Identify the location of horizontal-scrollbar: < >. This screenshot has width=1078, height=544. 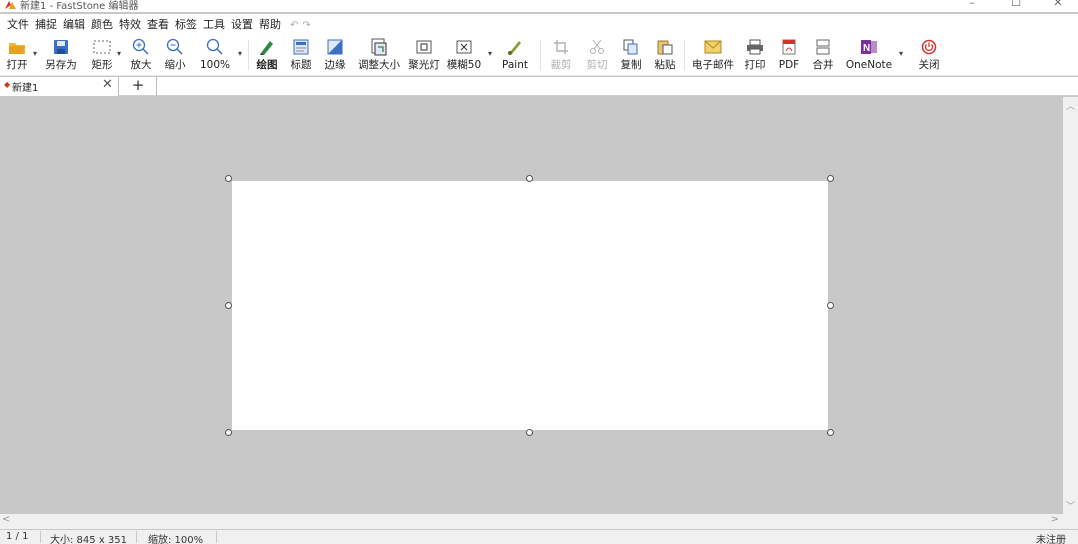
(531, 521).